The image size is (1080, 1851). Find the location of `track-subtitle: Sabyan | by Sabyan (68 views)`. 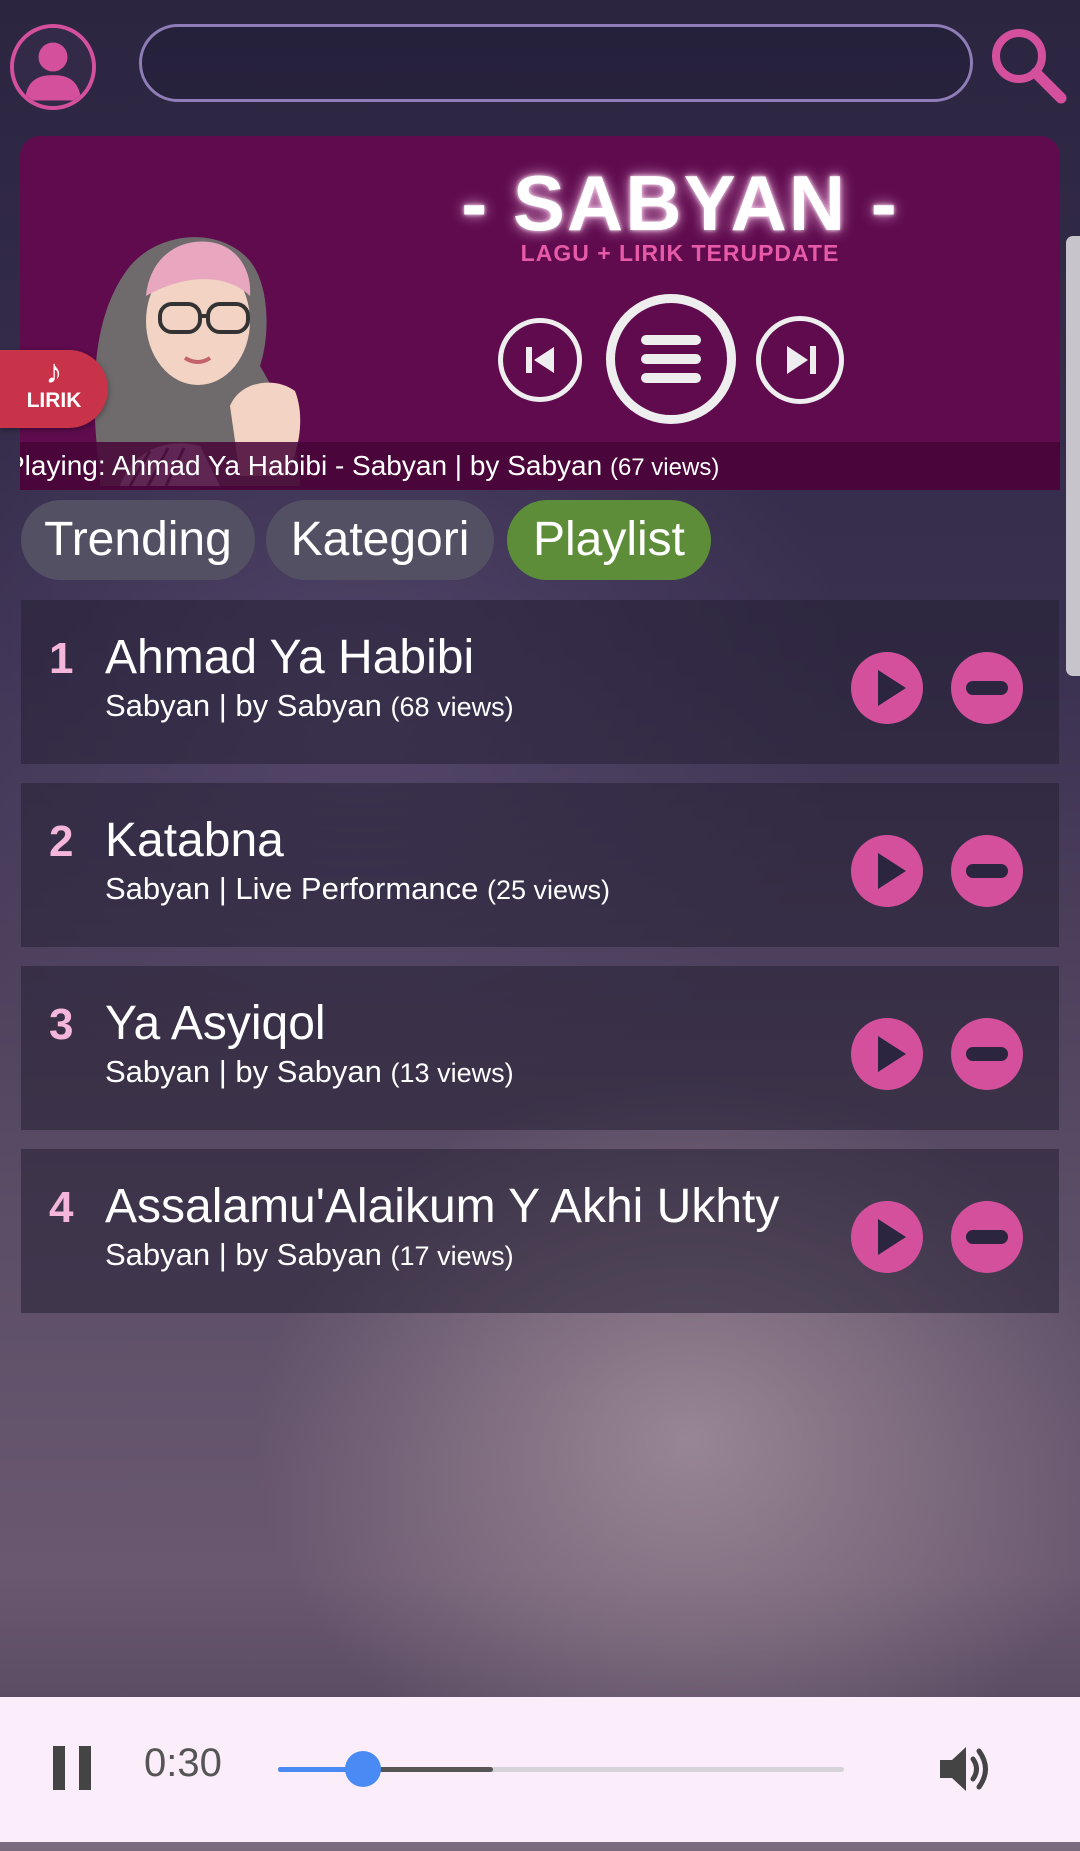

track-subtitle: Sabyan | by Sabyan (68 views) is located at coordinates (309, 706).